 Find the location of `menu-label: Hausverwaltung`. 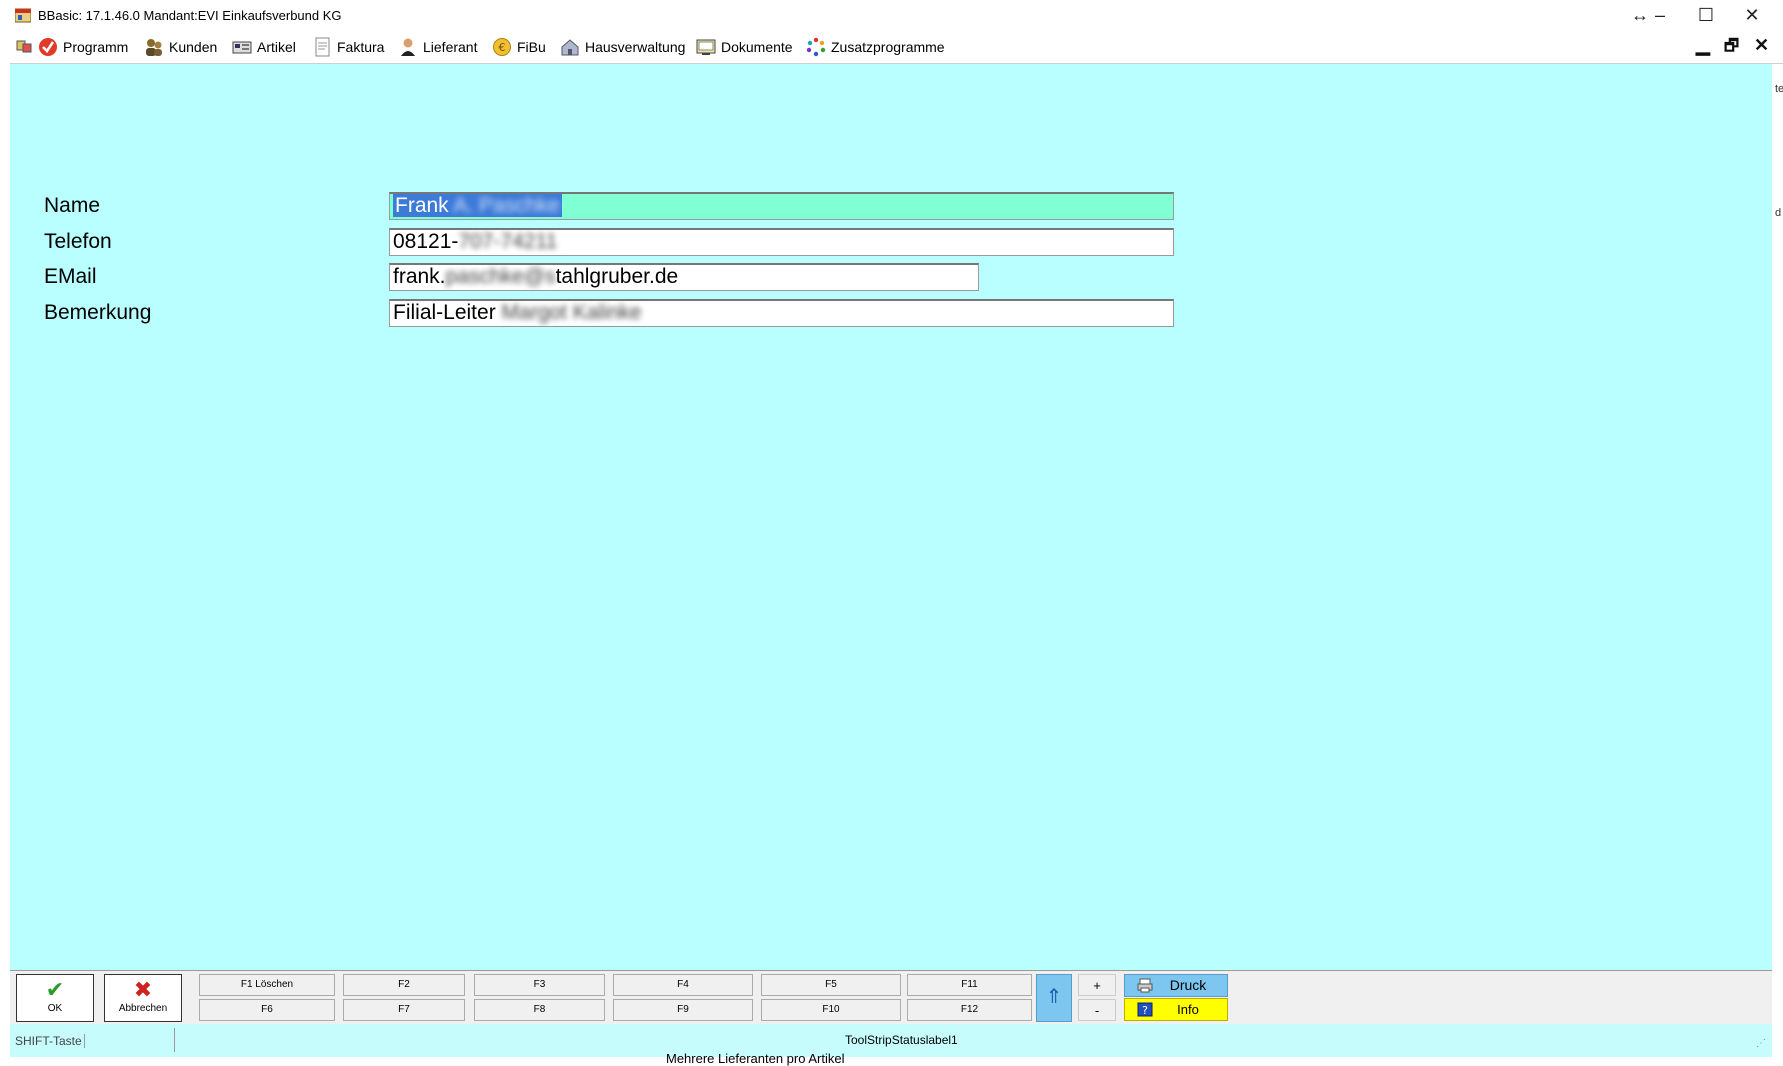

menu-label: Hausverwaltung is located at coordinates (635, 47).